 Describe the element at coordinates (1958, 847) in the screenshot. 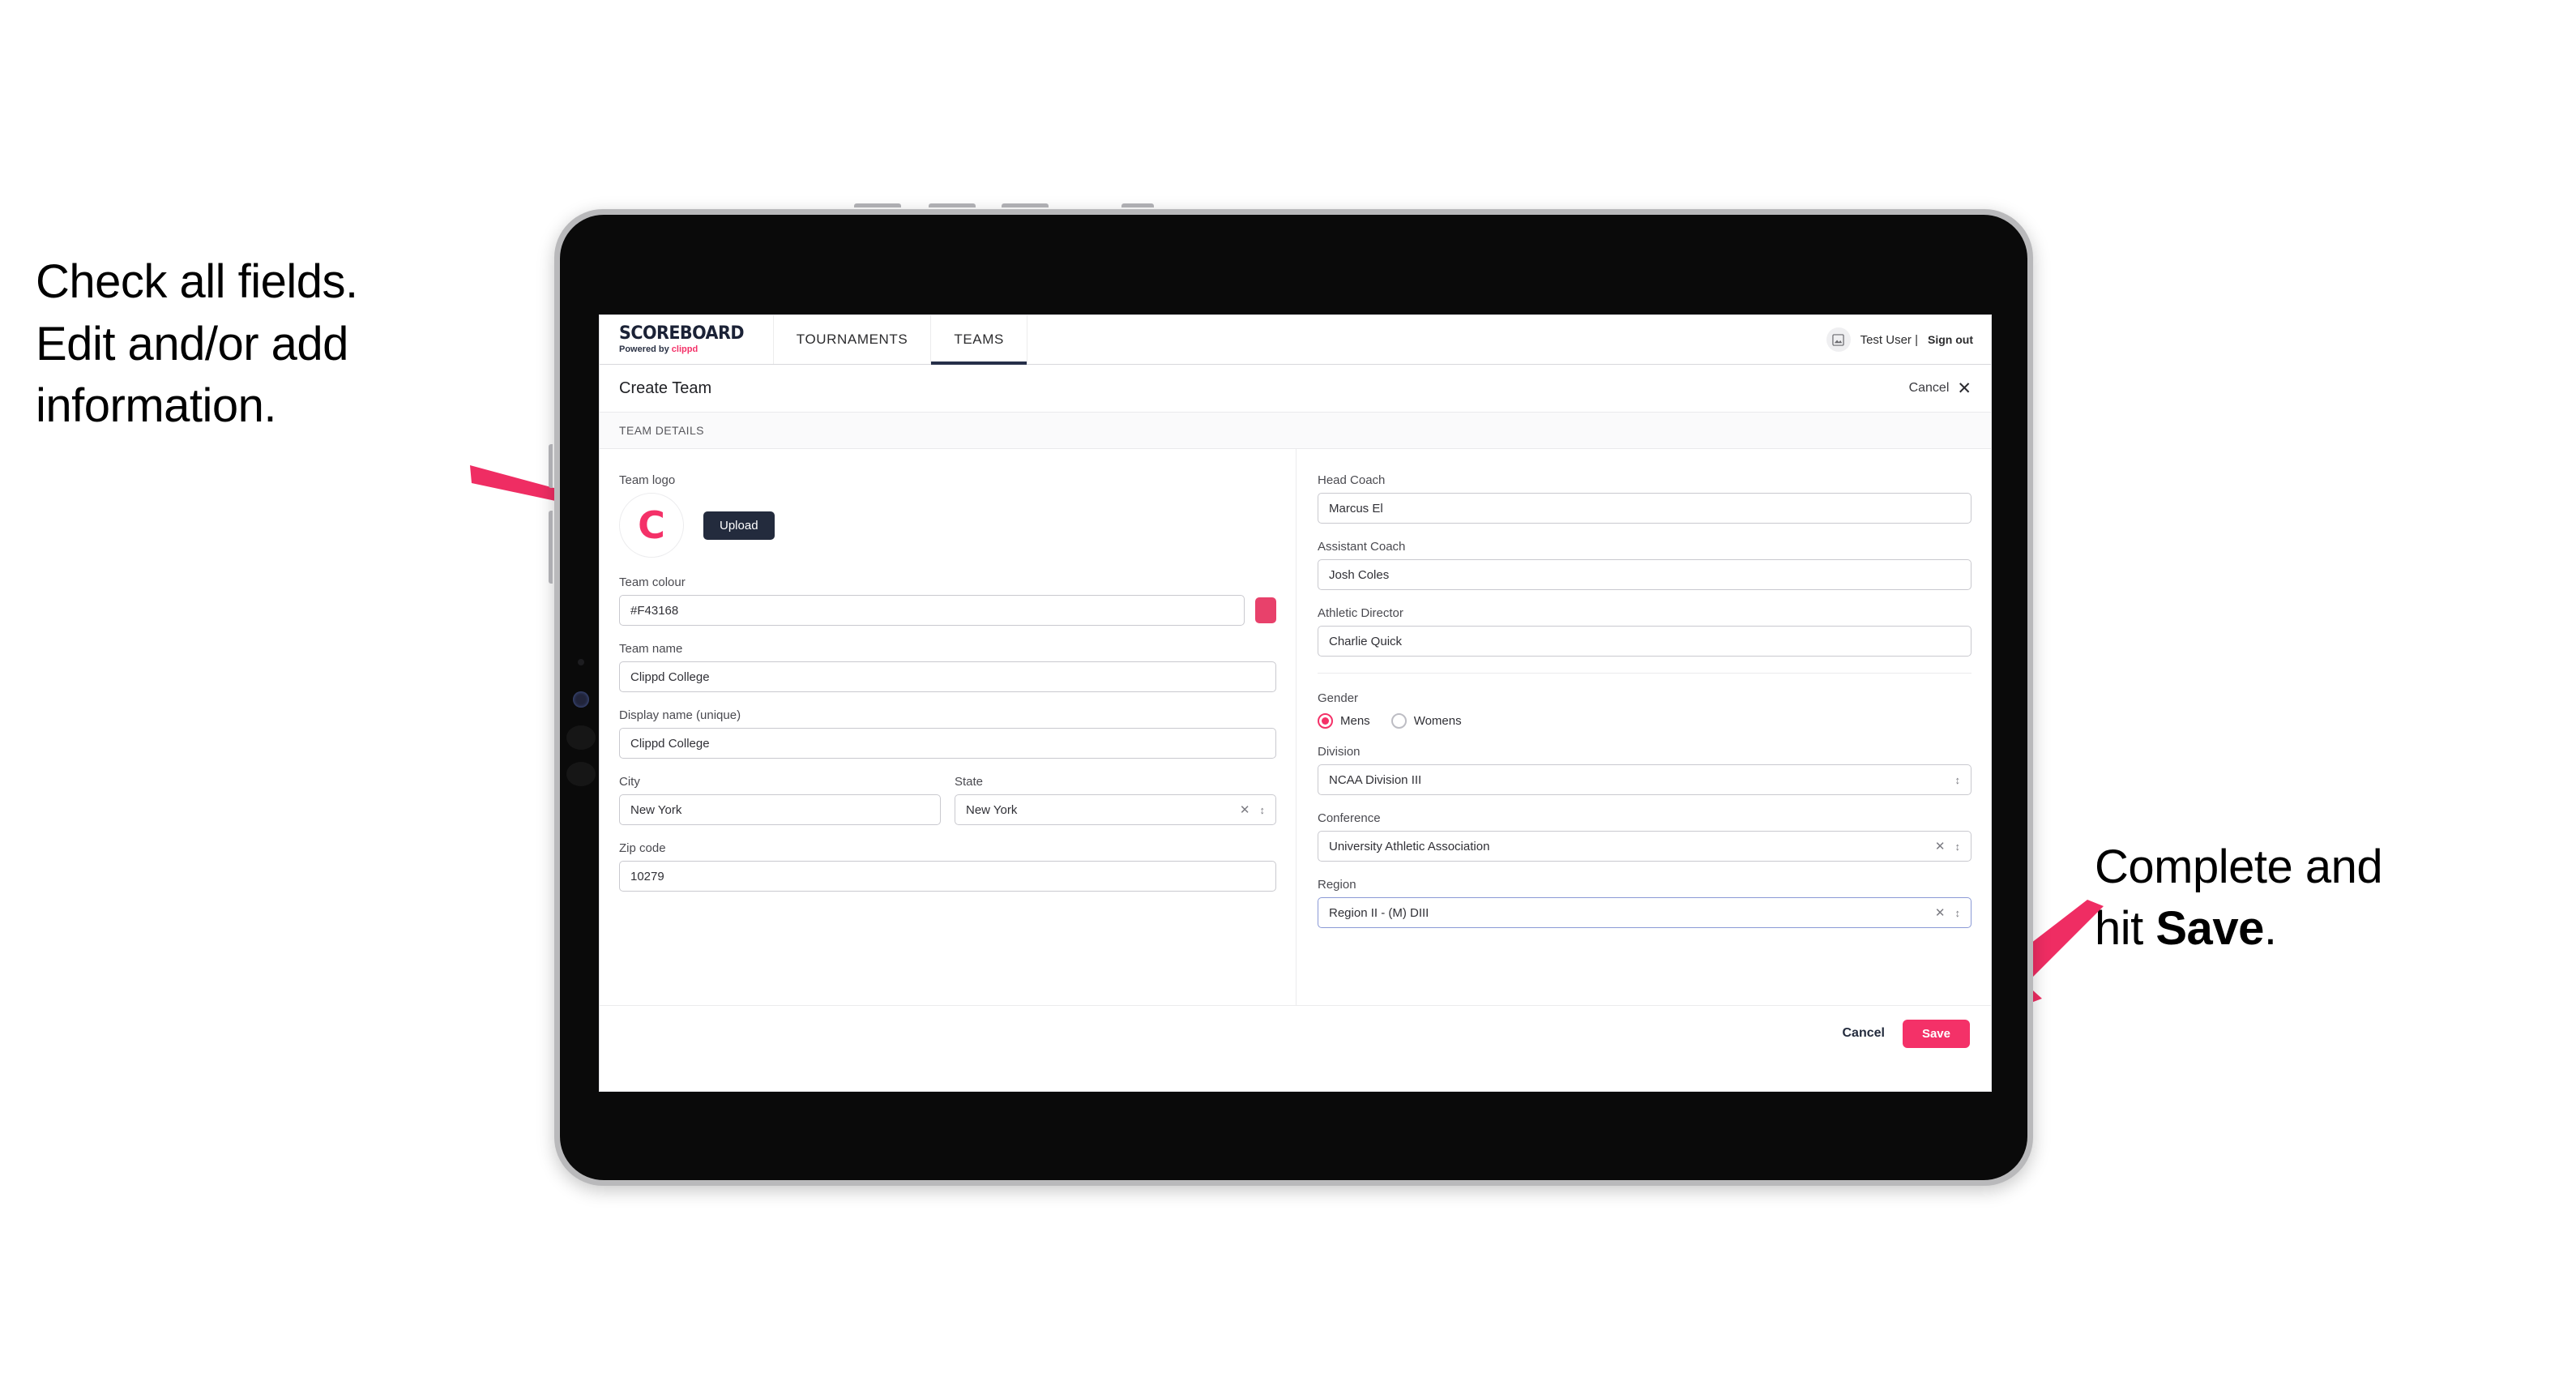

I see `conference-chevron-updown-icon: ↕` at that location.